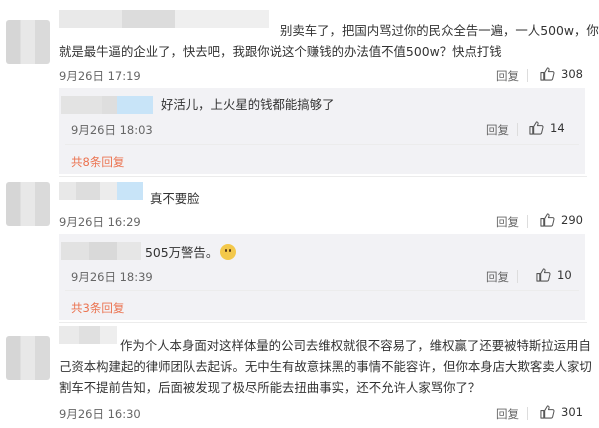  I want to click on sub-reply-text: 好活儿，上火星的钱都能搞够了, so click(248, 104).